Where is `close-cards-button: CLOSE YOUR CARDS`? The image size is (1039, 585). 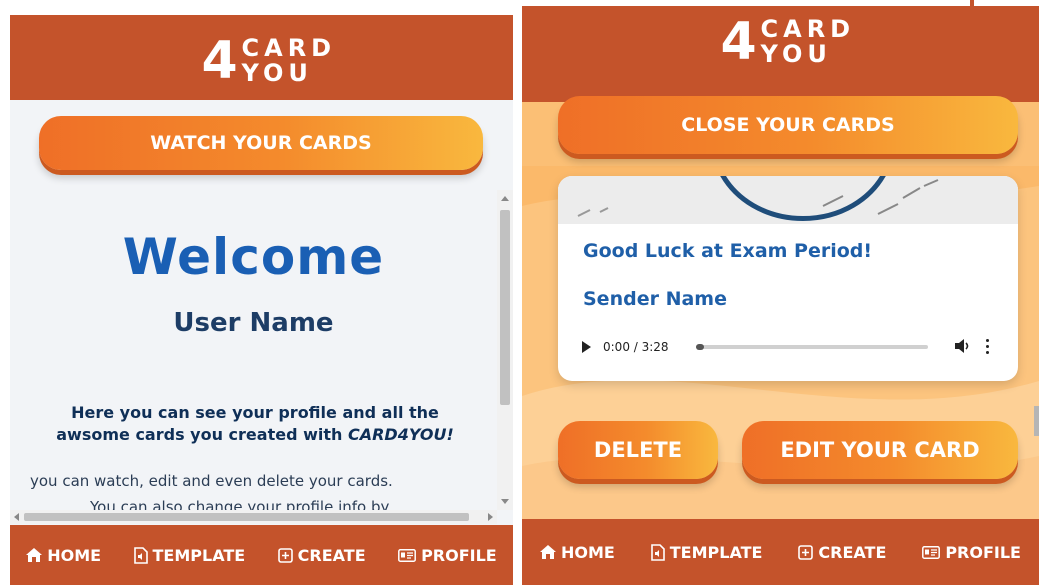 close-cards-button: CLOSE YOUR CARDS is located at coordinates (788, 125).